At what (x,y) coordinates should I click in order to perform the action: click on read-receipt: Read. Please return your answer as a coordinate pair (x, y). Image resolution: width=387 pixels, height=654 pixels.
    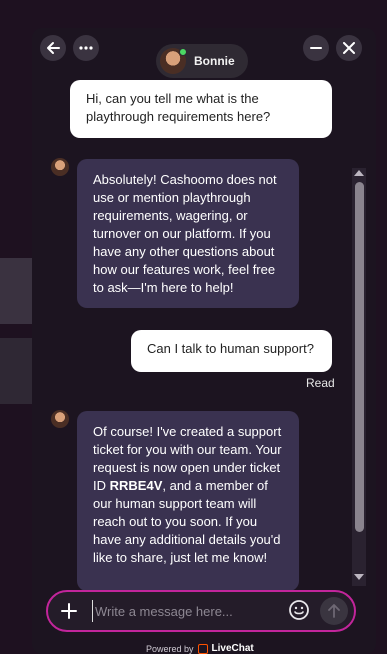
    Looking at the image, I should click on (320, 383).